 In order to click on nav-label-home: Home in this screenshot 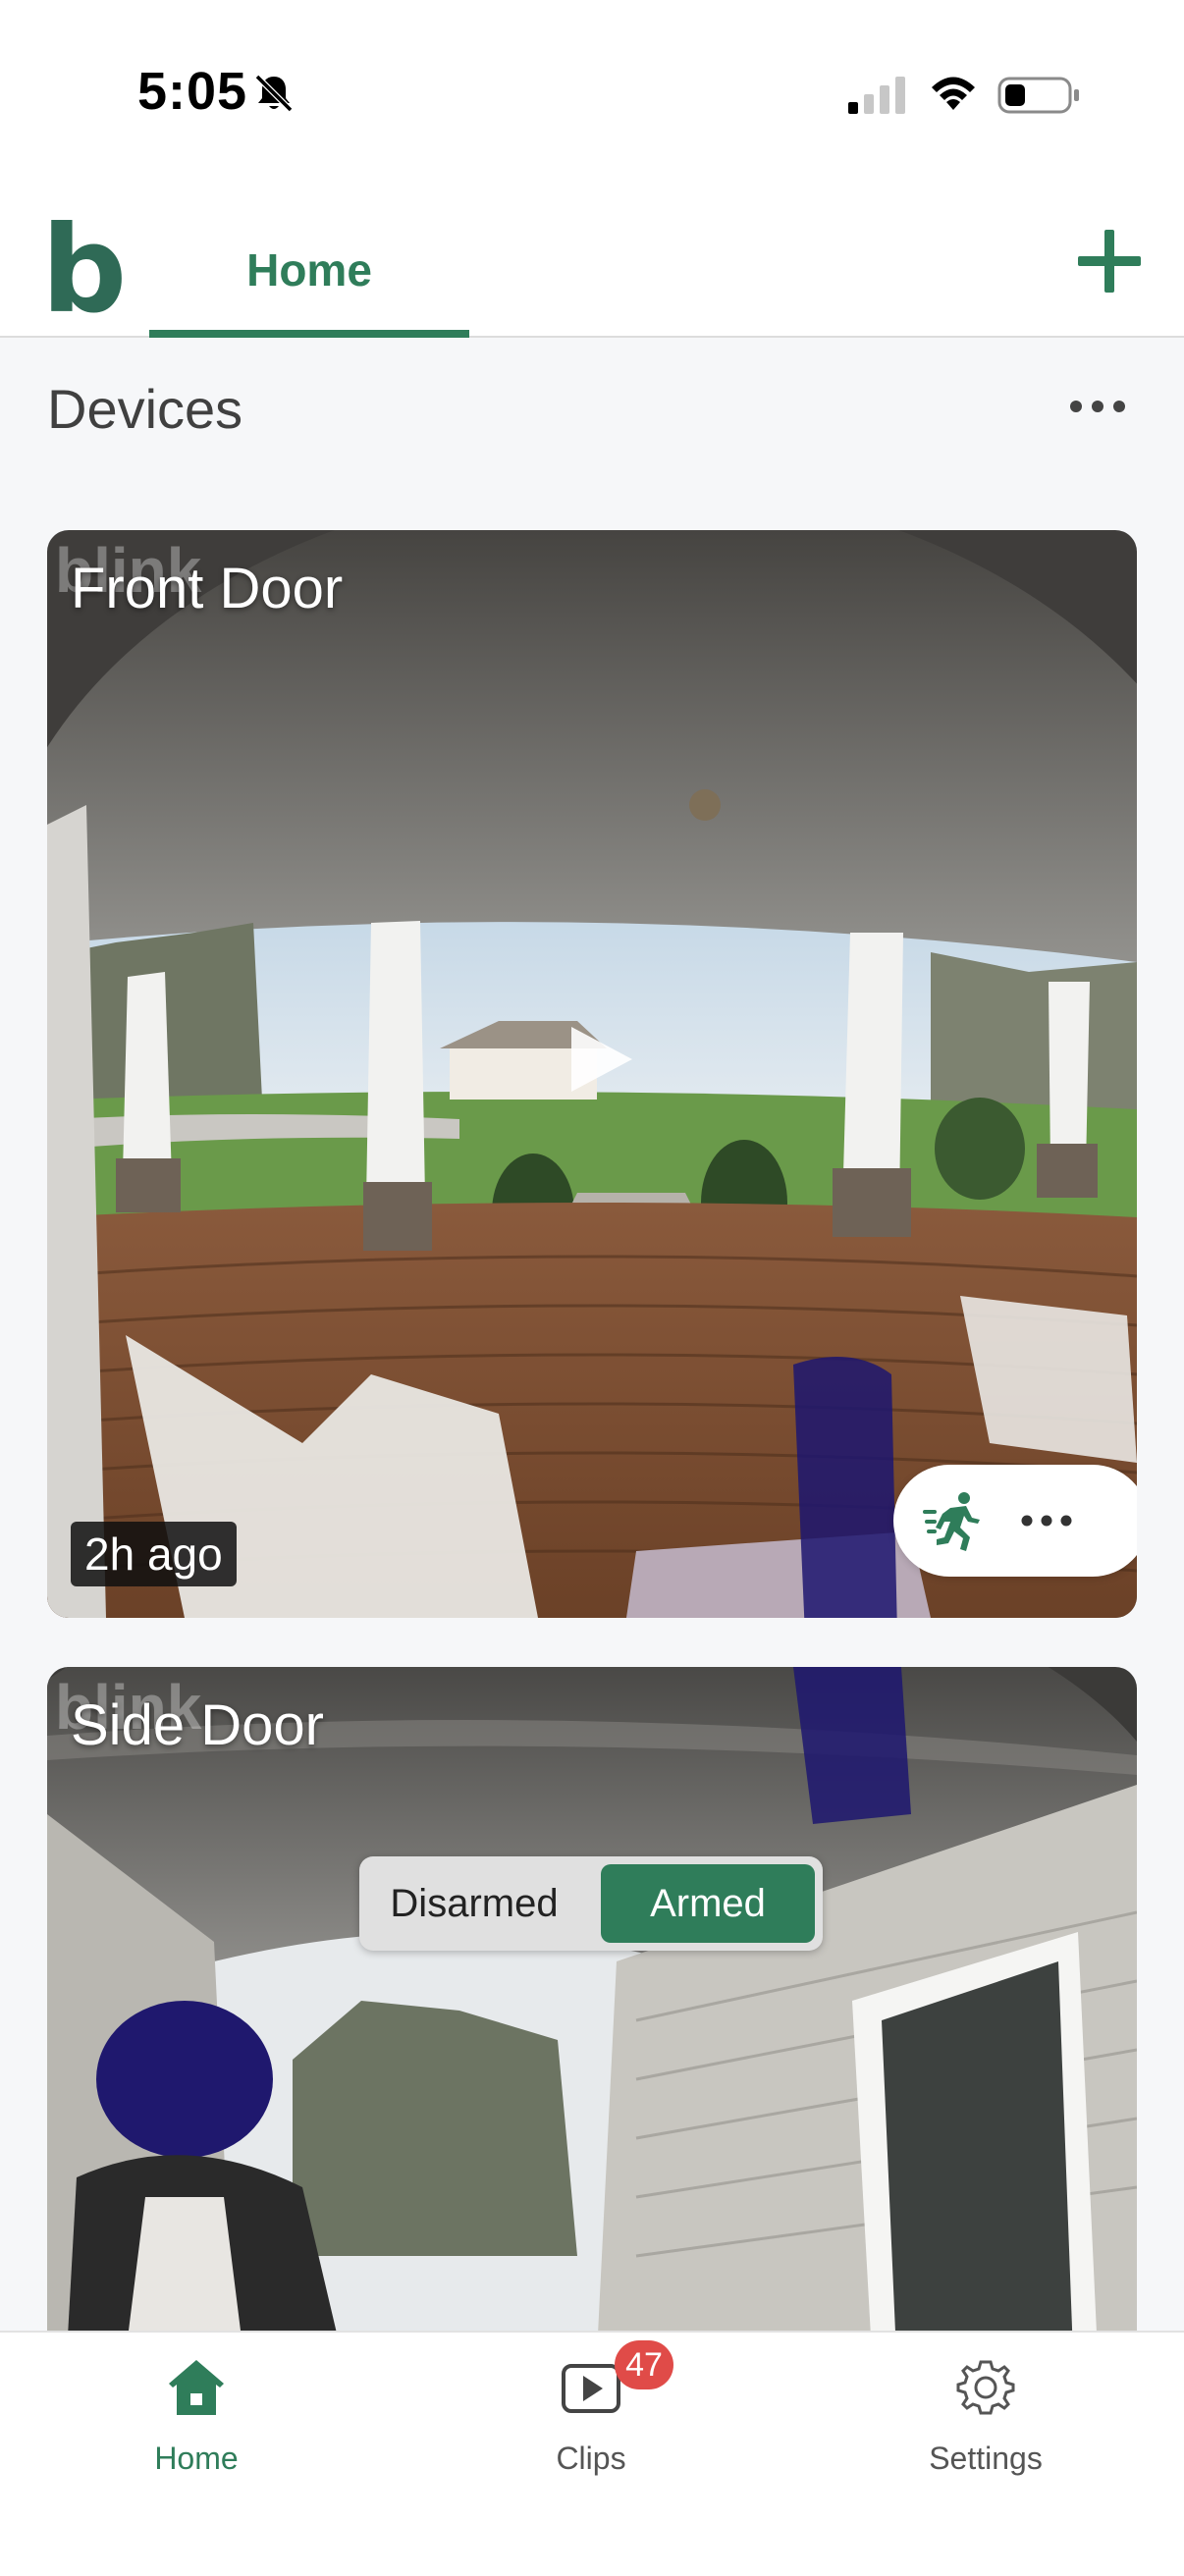, I will do `click(196, 2458)`.